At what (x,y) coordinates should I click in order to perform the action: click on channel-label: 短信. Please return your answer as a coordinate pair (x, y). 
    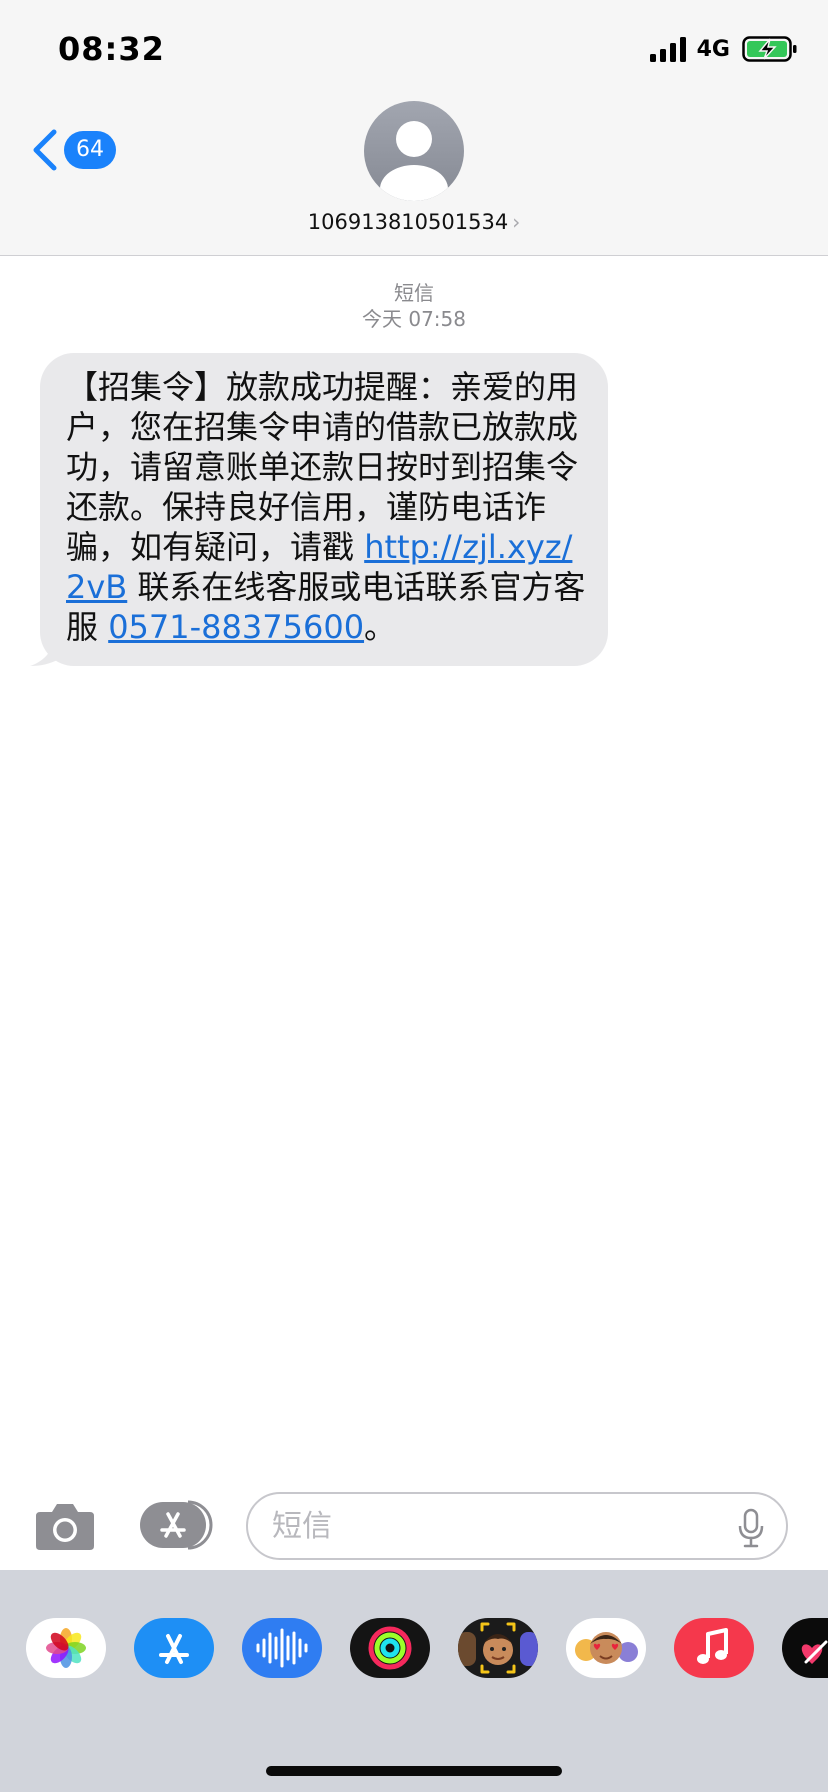
    Looking at the image, I should click on (414, 293).